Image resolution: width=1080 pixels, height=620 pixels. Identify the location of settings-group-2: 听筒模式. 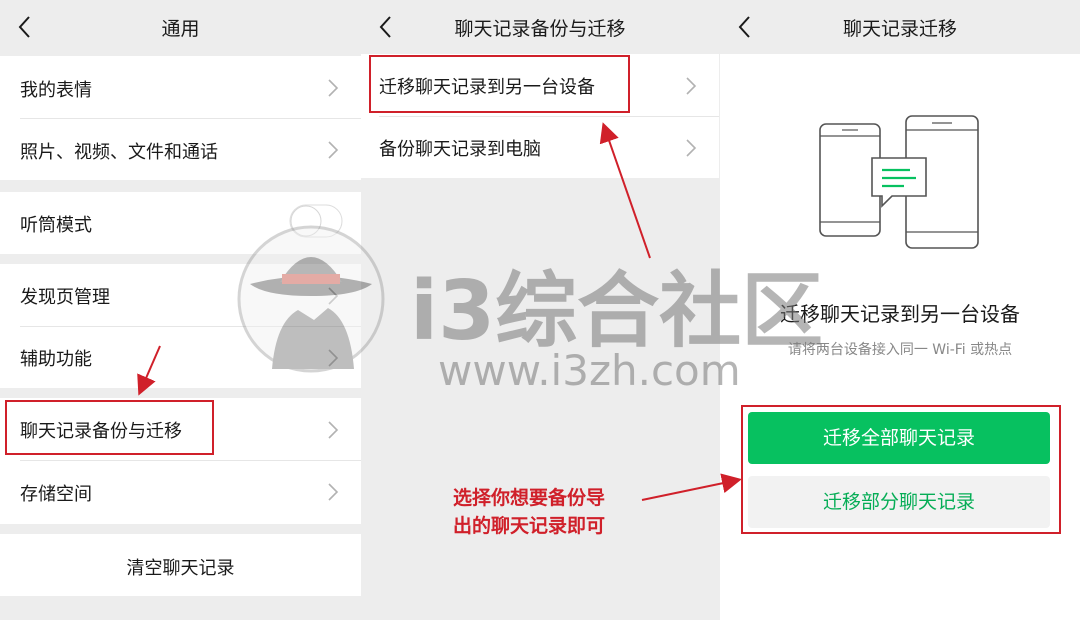
(180, 223).